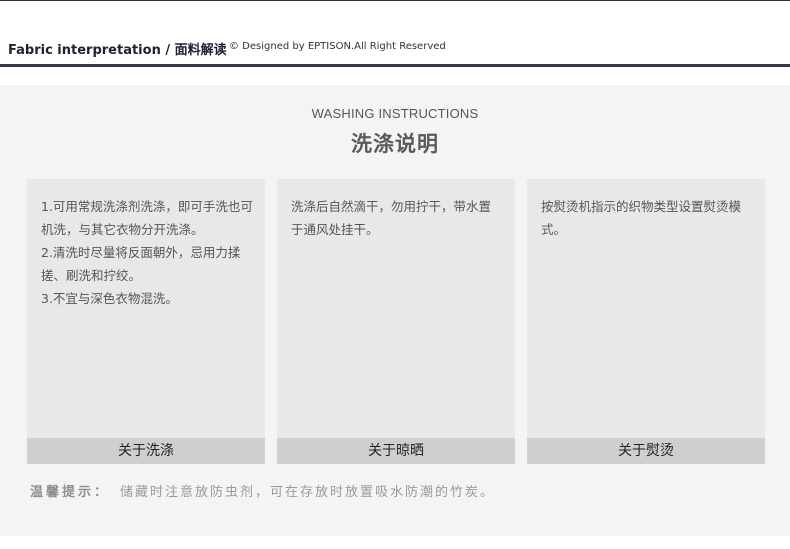  What do you see at coordinates (141, 264) in the screenshot?
I see `card-washing-line-2: 2.清洗时尽量将反面朝外，忌用力揉搓、刷洗和拧绞。` at bounding box center [141, 264].